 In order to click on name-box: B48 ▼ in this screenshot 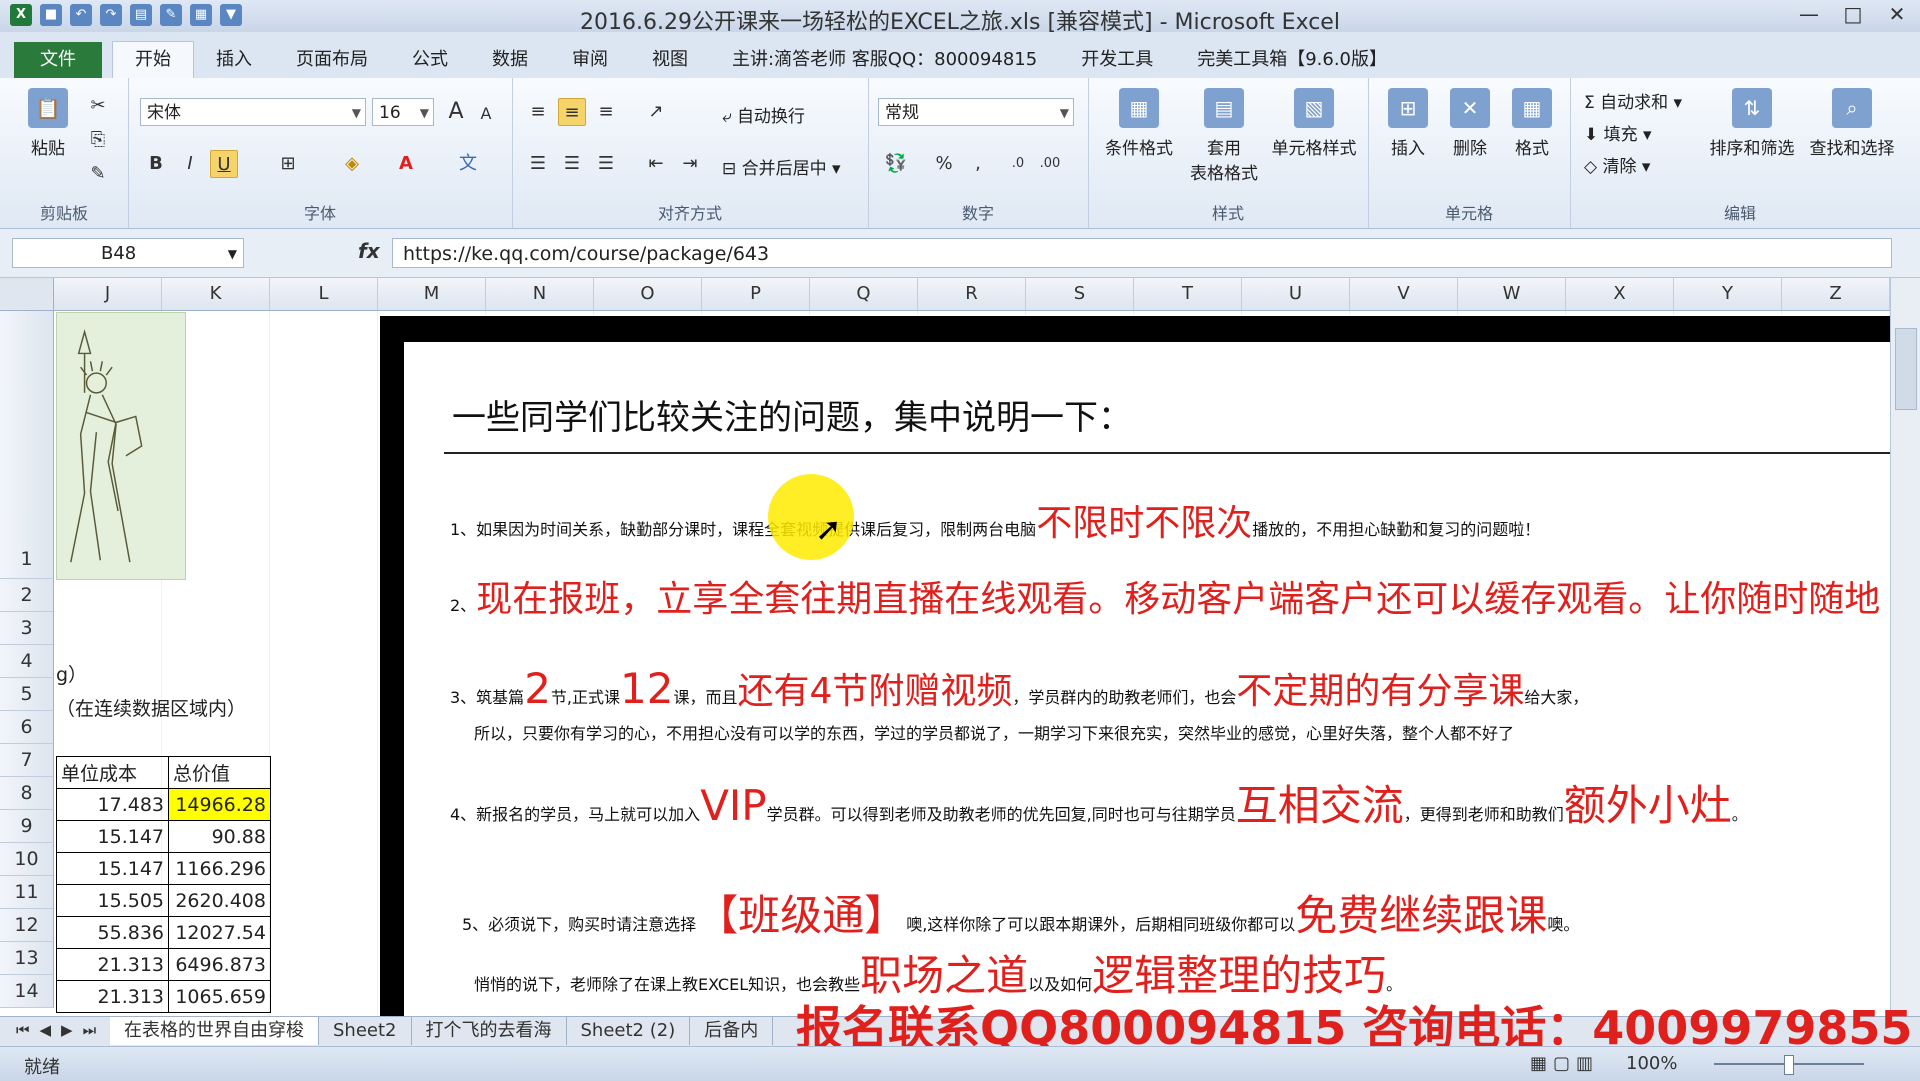, I will do `click(128, 253)`.